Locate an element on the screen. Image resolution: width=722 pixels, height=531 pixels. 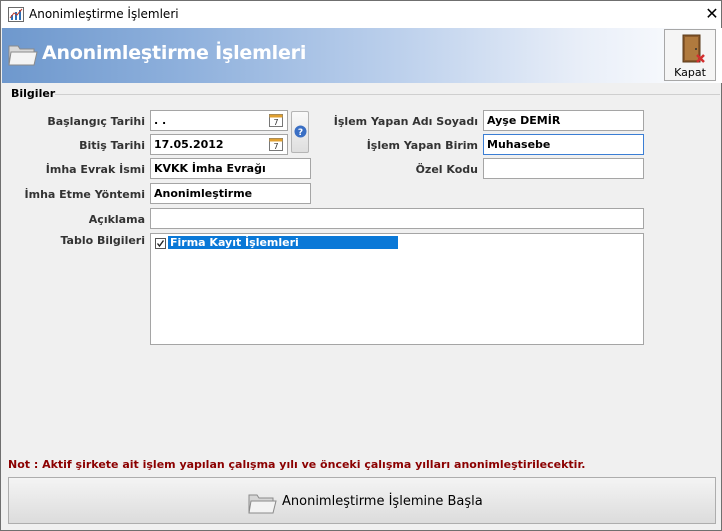
disposal-doc-field: KVKK İmha Evrağı is located at coordinates (230, 168).